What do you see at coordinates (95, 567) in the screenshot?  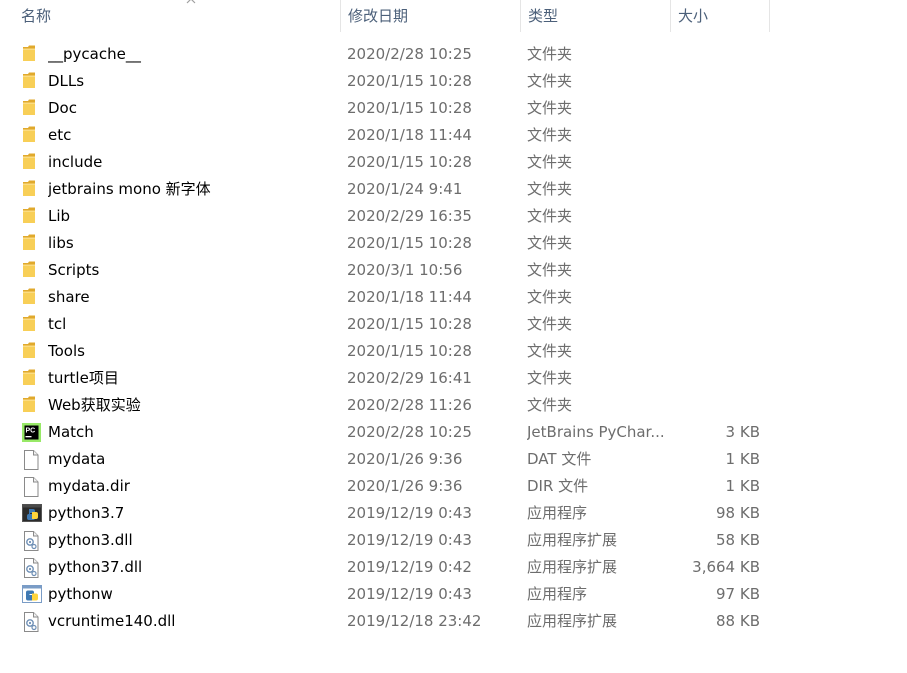 I see `file-name: python37.dll` at bounding box center [95, 567].